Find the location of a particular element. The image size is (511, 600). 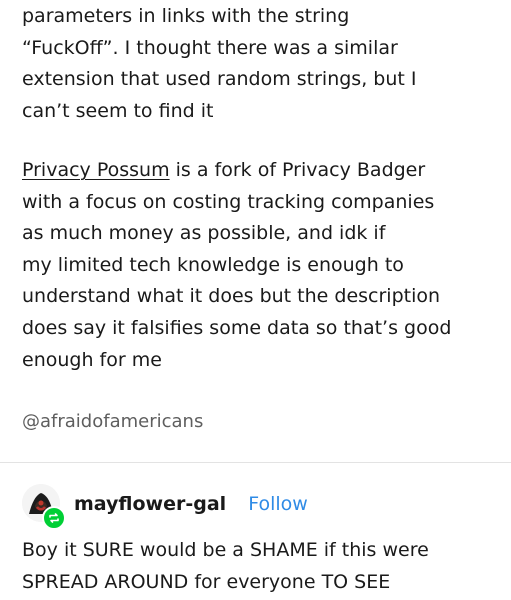

divider is located at coordinates (255, 462).